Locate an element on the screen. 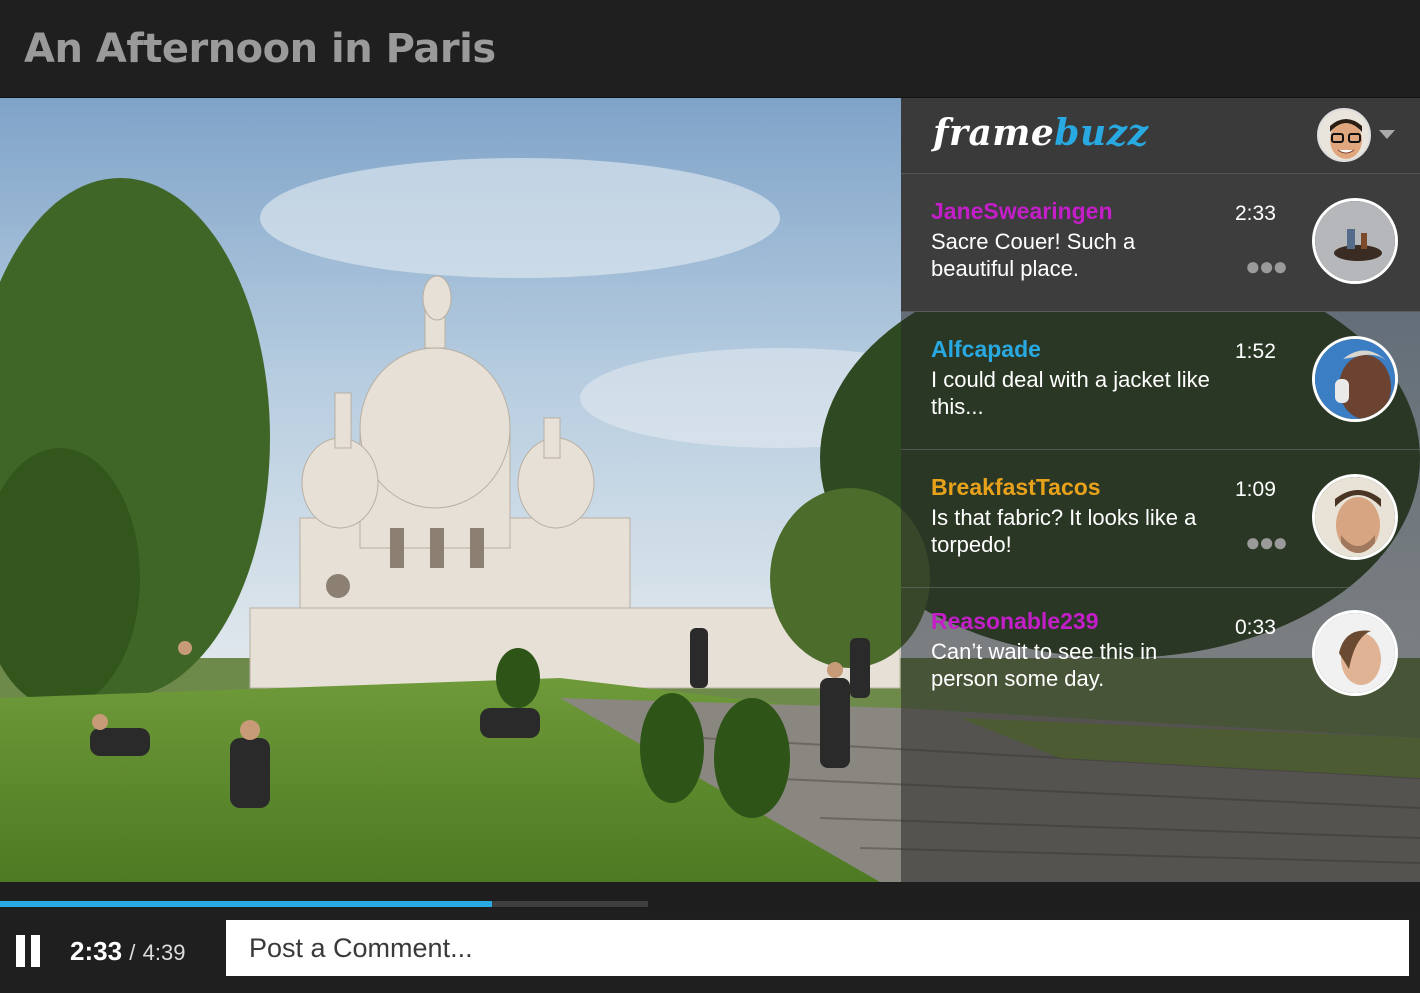 This screenshot has height=993, width=1420. comment-timestamp: 0:33 is located at coordinates (1255, 628).